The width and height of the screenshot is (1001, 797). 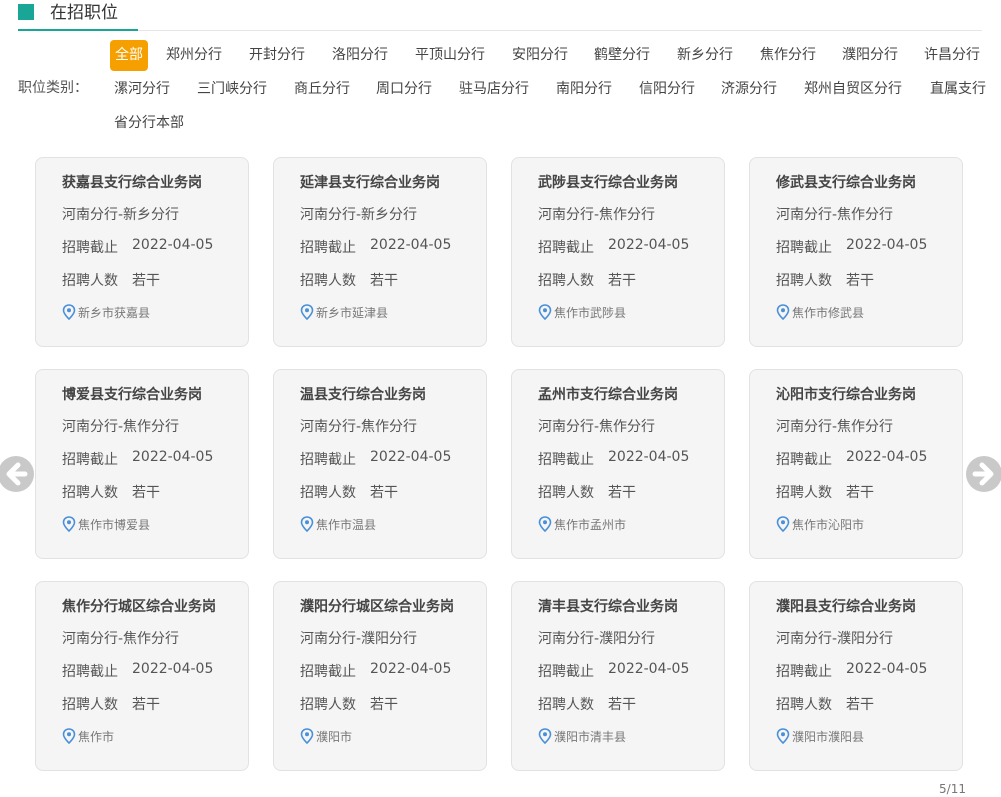 What do you see at coordinates (370, 183) in the screenshot?
I see `job-title: 延津县支行综合业务岗` at bounding box center [370, 183].